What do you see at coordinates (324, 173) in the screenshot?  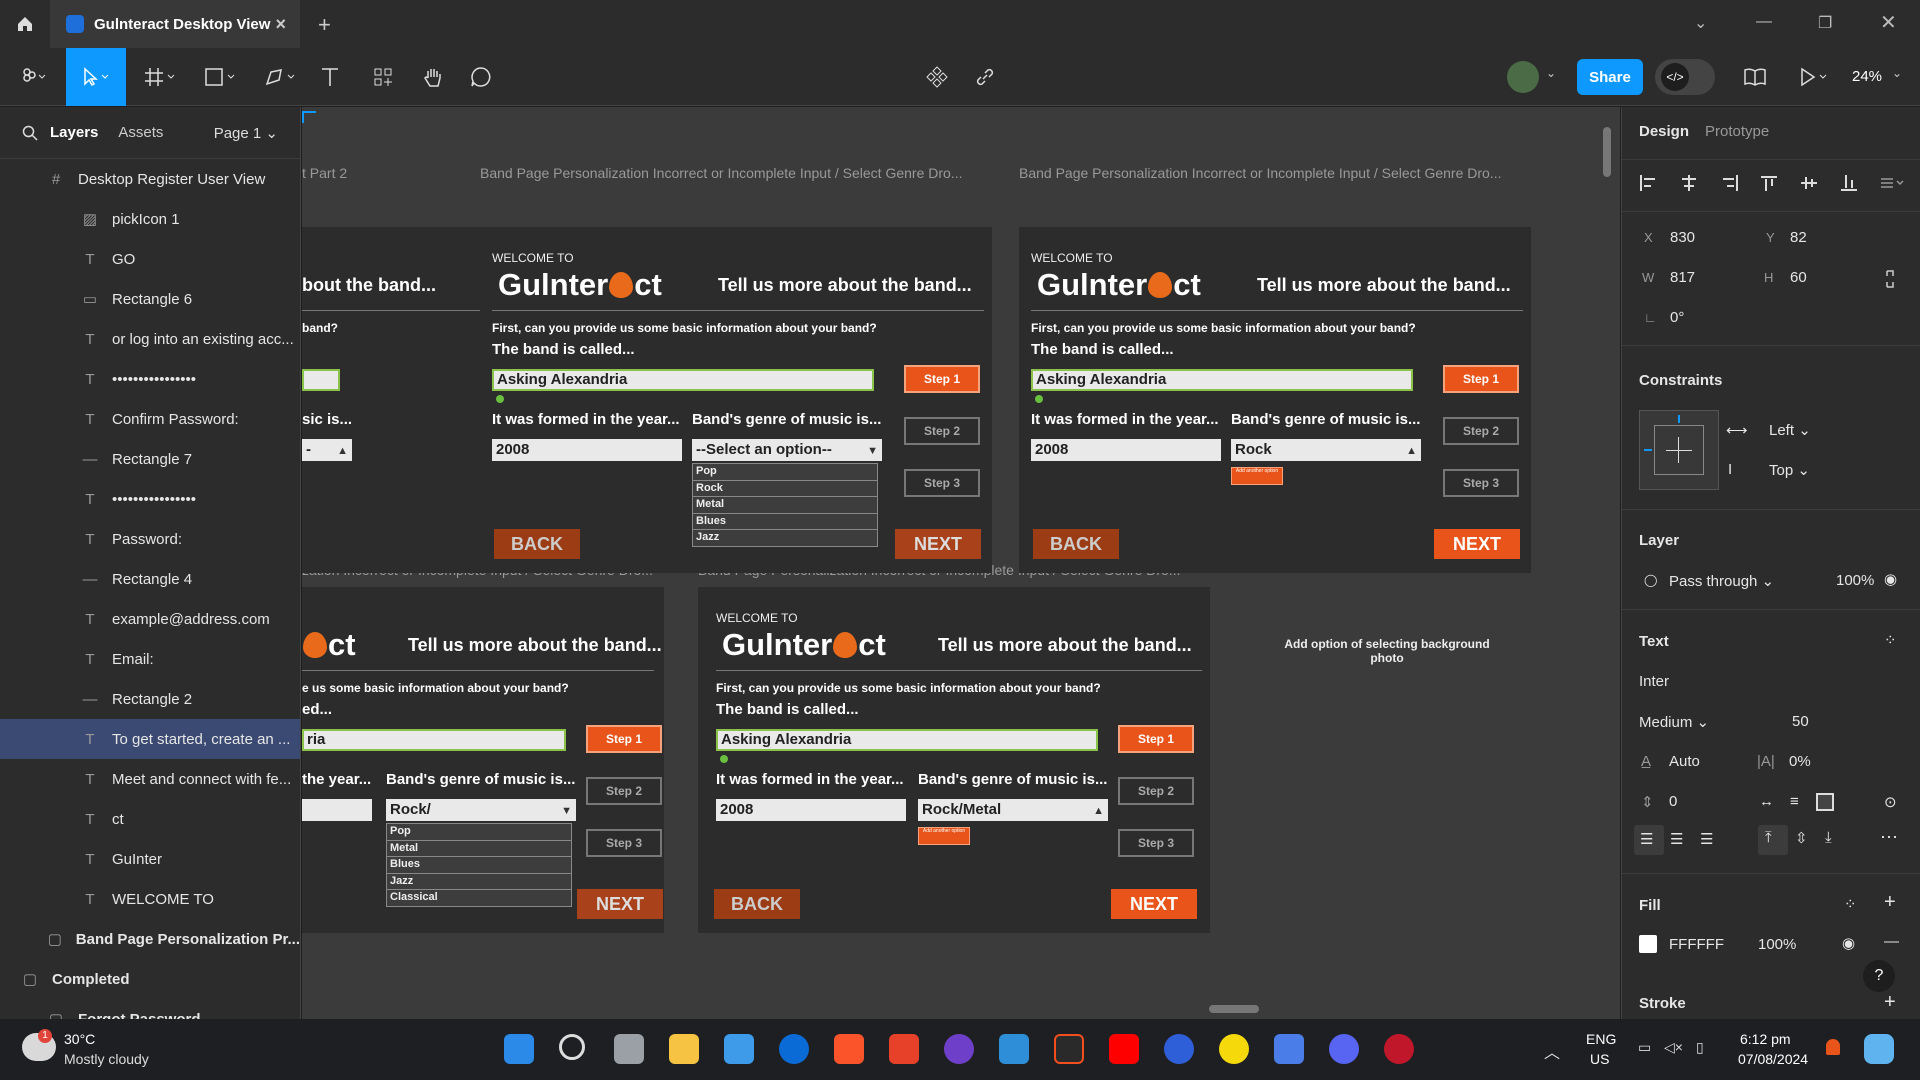 I see `frame-label: t Part 2` at bounding box center [324, 173].